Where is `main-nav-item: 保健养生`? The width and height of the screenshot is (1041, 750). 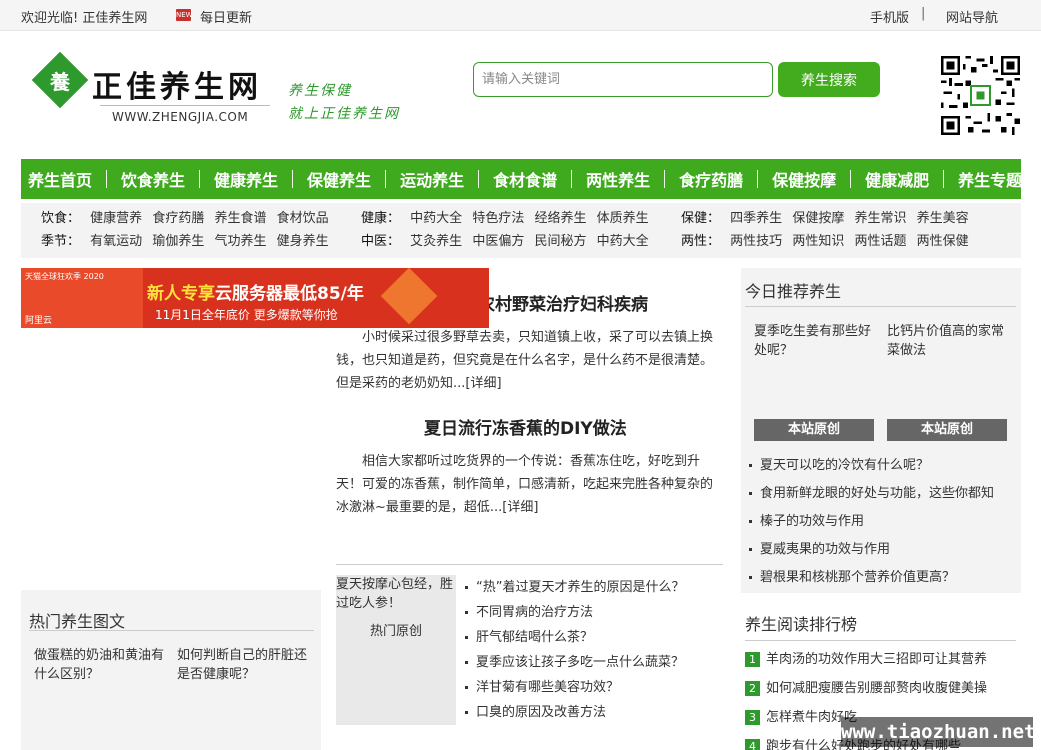 main-nav-item: 保健养生 is located at coordinates (331, 179).